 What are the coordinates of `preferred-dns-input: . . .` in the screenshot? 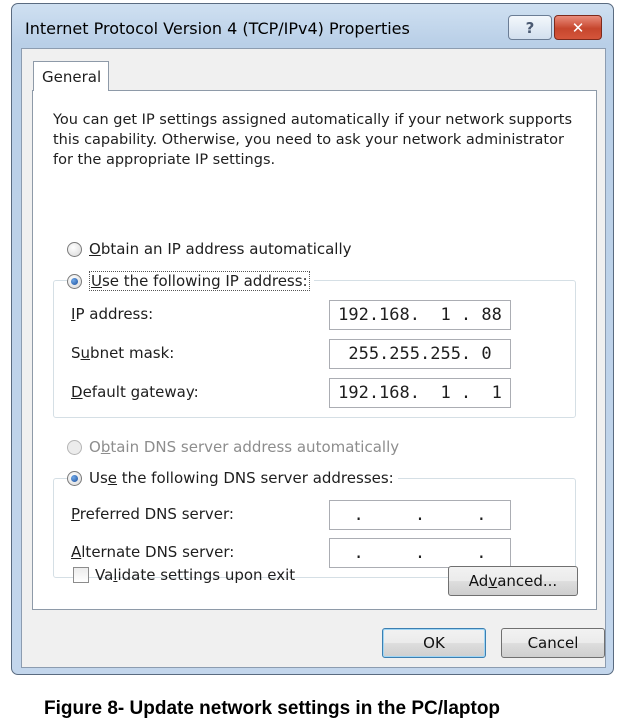 It's located at (420, 515).